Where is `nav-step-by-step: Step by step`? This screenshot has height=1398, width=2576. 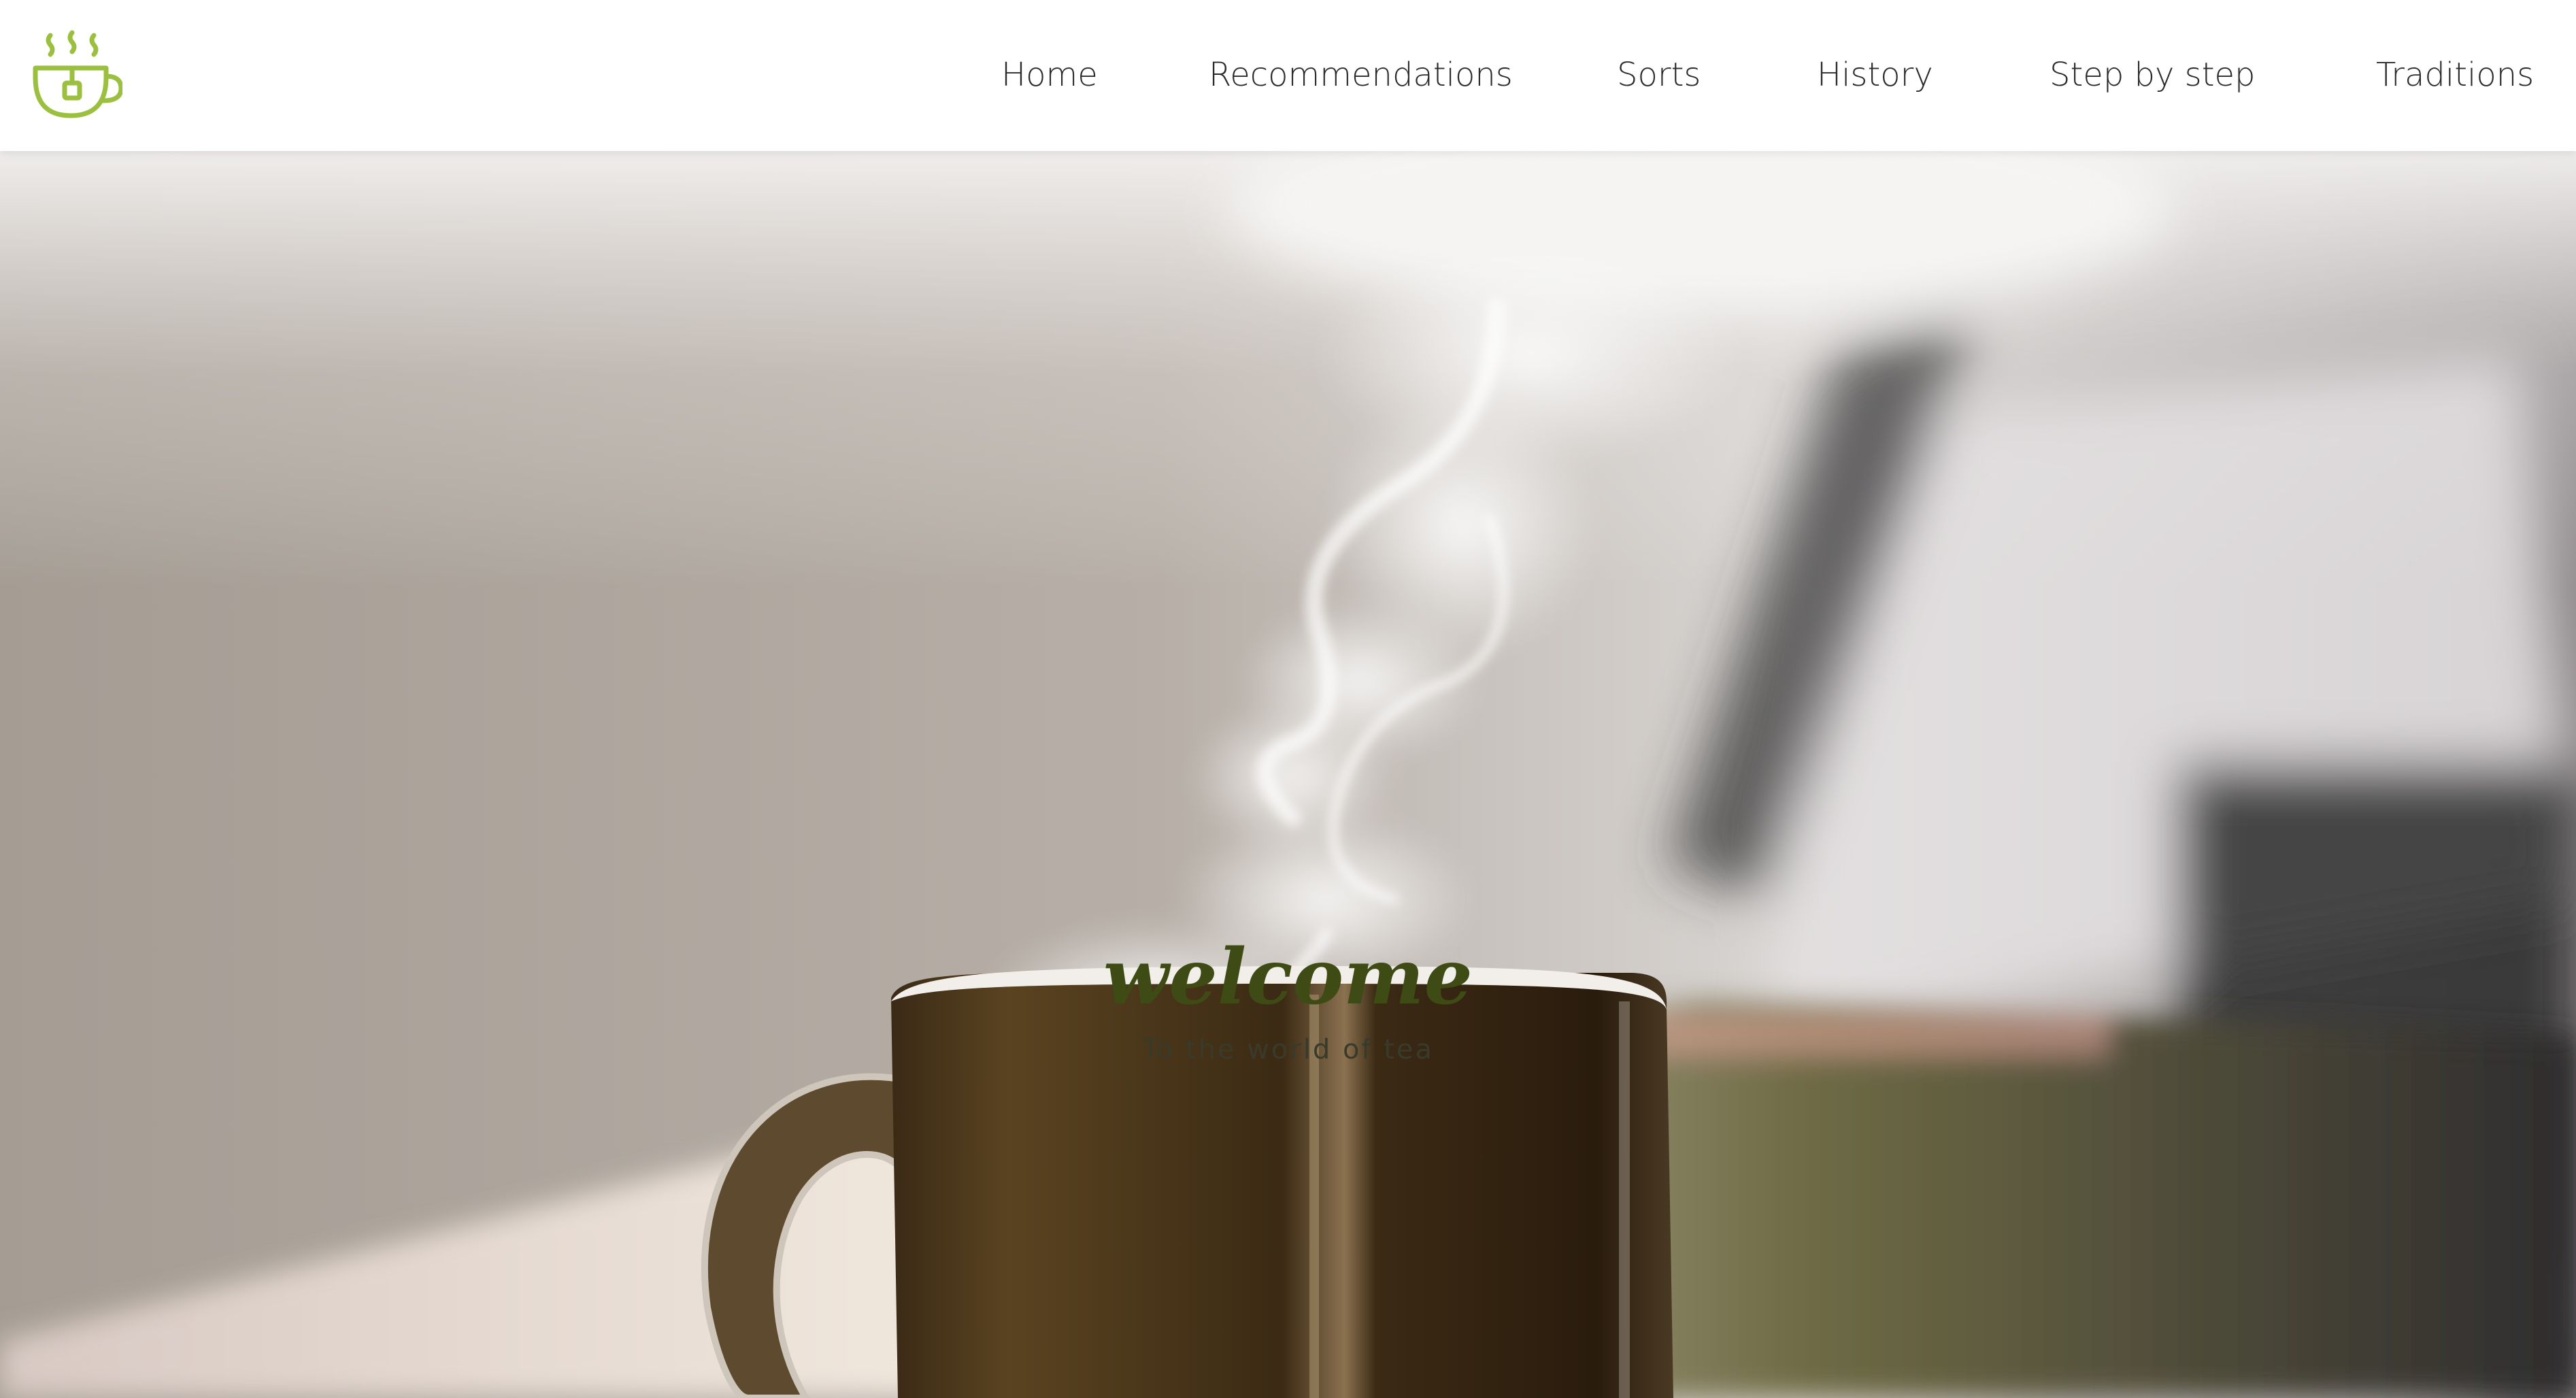 nav-step-by-step: Step by step is located at coordinates (2153, 75).